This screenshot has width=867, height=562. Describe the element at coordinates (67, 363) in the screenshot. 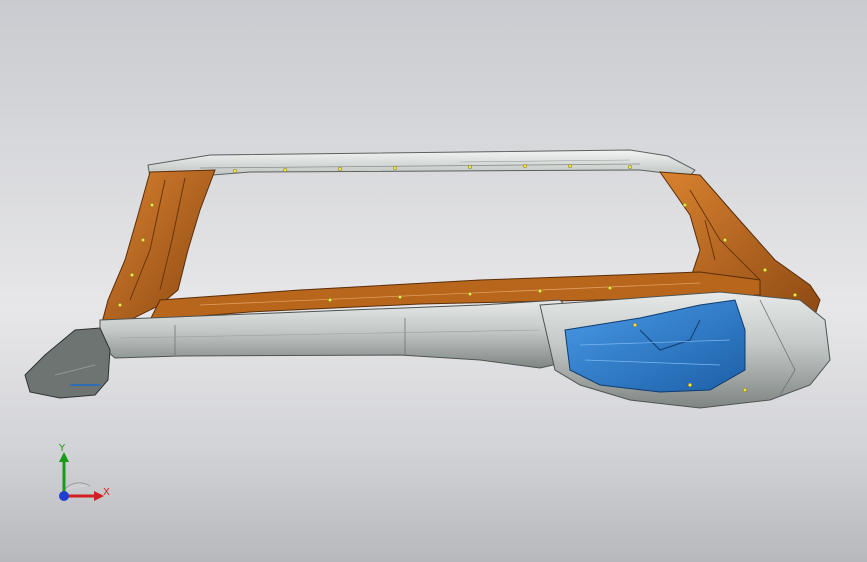

I see `front-hinge-bracket` at that location.